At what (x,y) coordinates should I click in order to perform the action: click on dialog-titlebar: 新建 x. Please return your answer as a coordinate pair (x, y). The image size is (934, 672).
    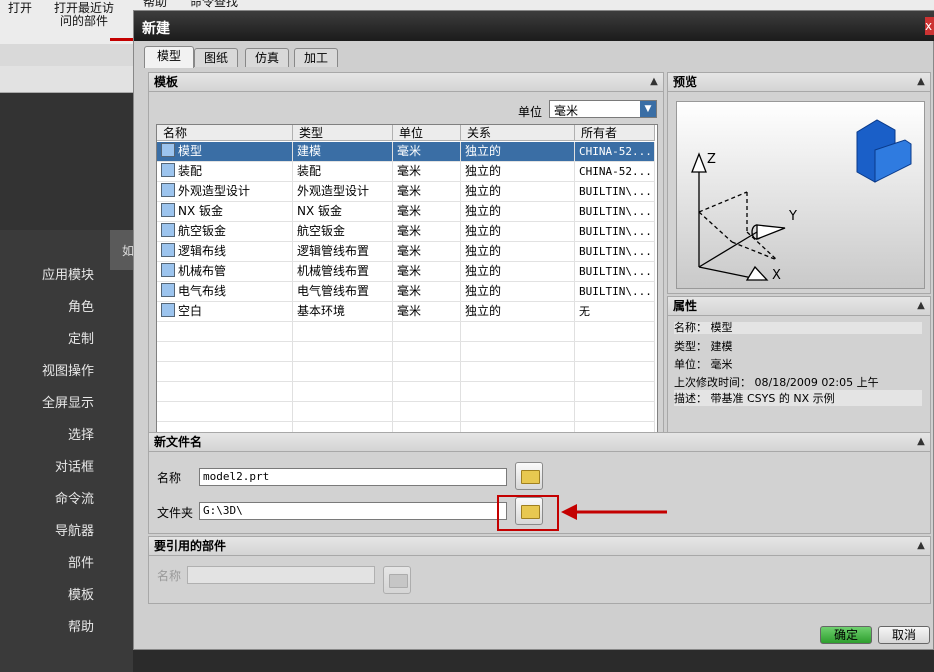
    Looking at the image, I should click on (534, 26).